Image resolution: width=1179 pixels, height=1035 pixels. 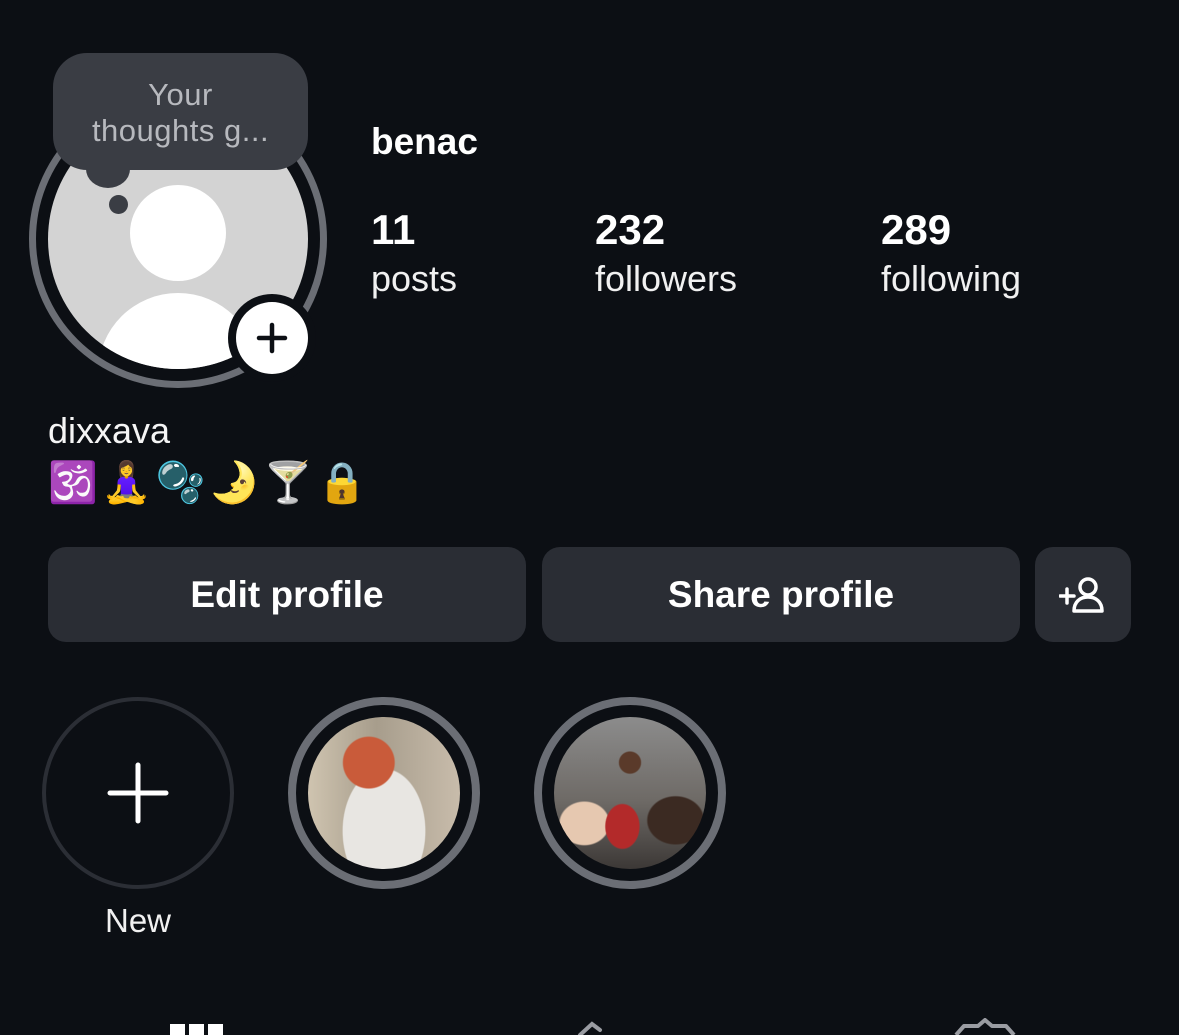 I want to click on stat-posts-count: 11, so click(x=393, y=229).